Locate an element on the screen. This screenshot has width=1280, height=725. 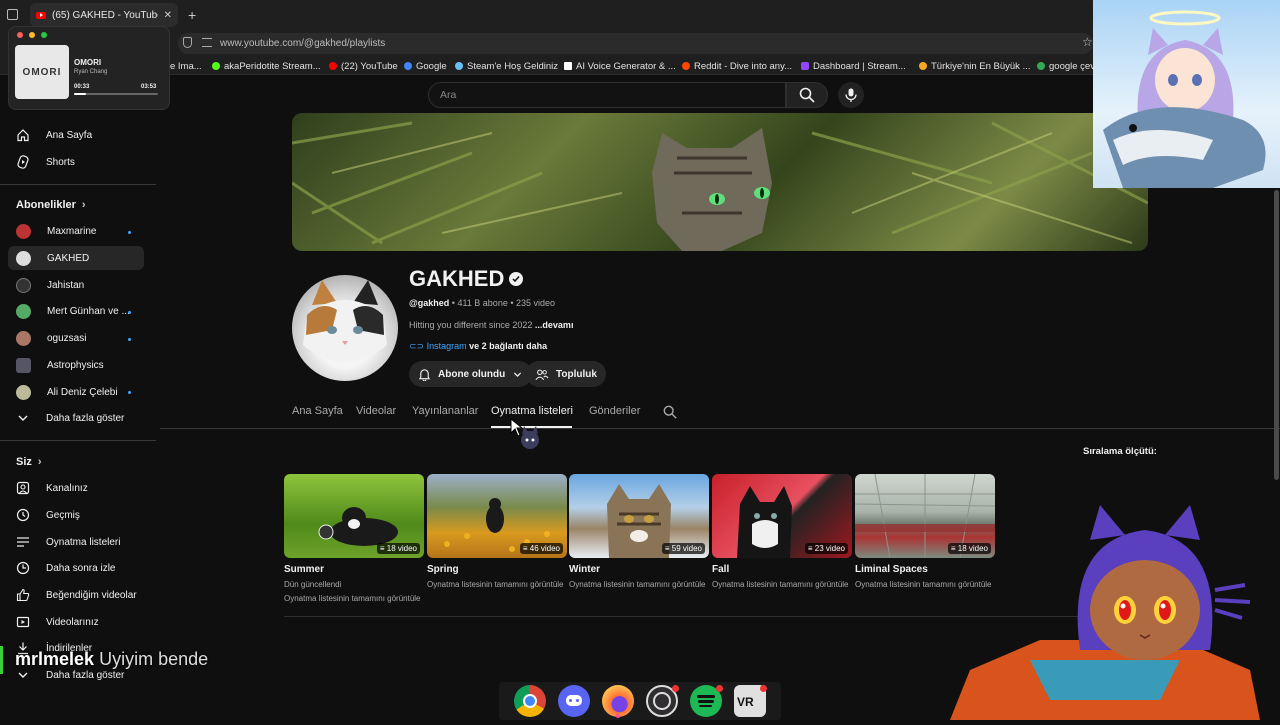
sidebar-item-playlists: Oynatma listeleri is located at coordinates (76, 542).